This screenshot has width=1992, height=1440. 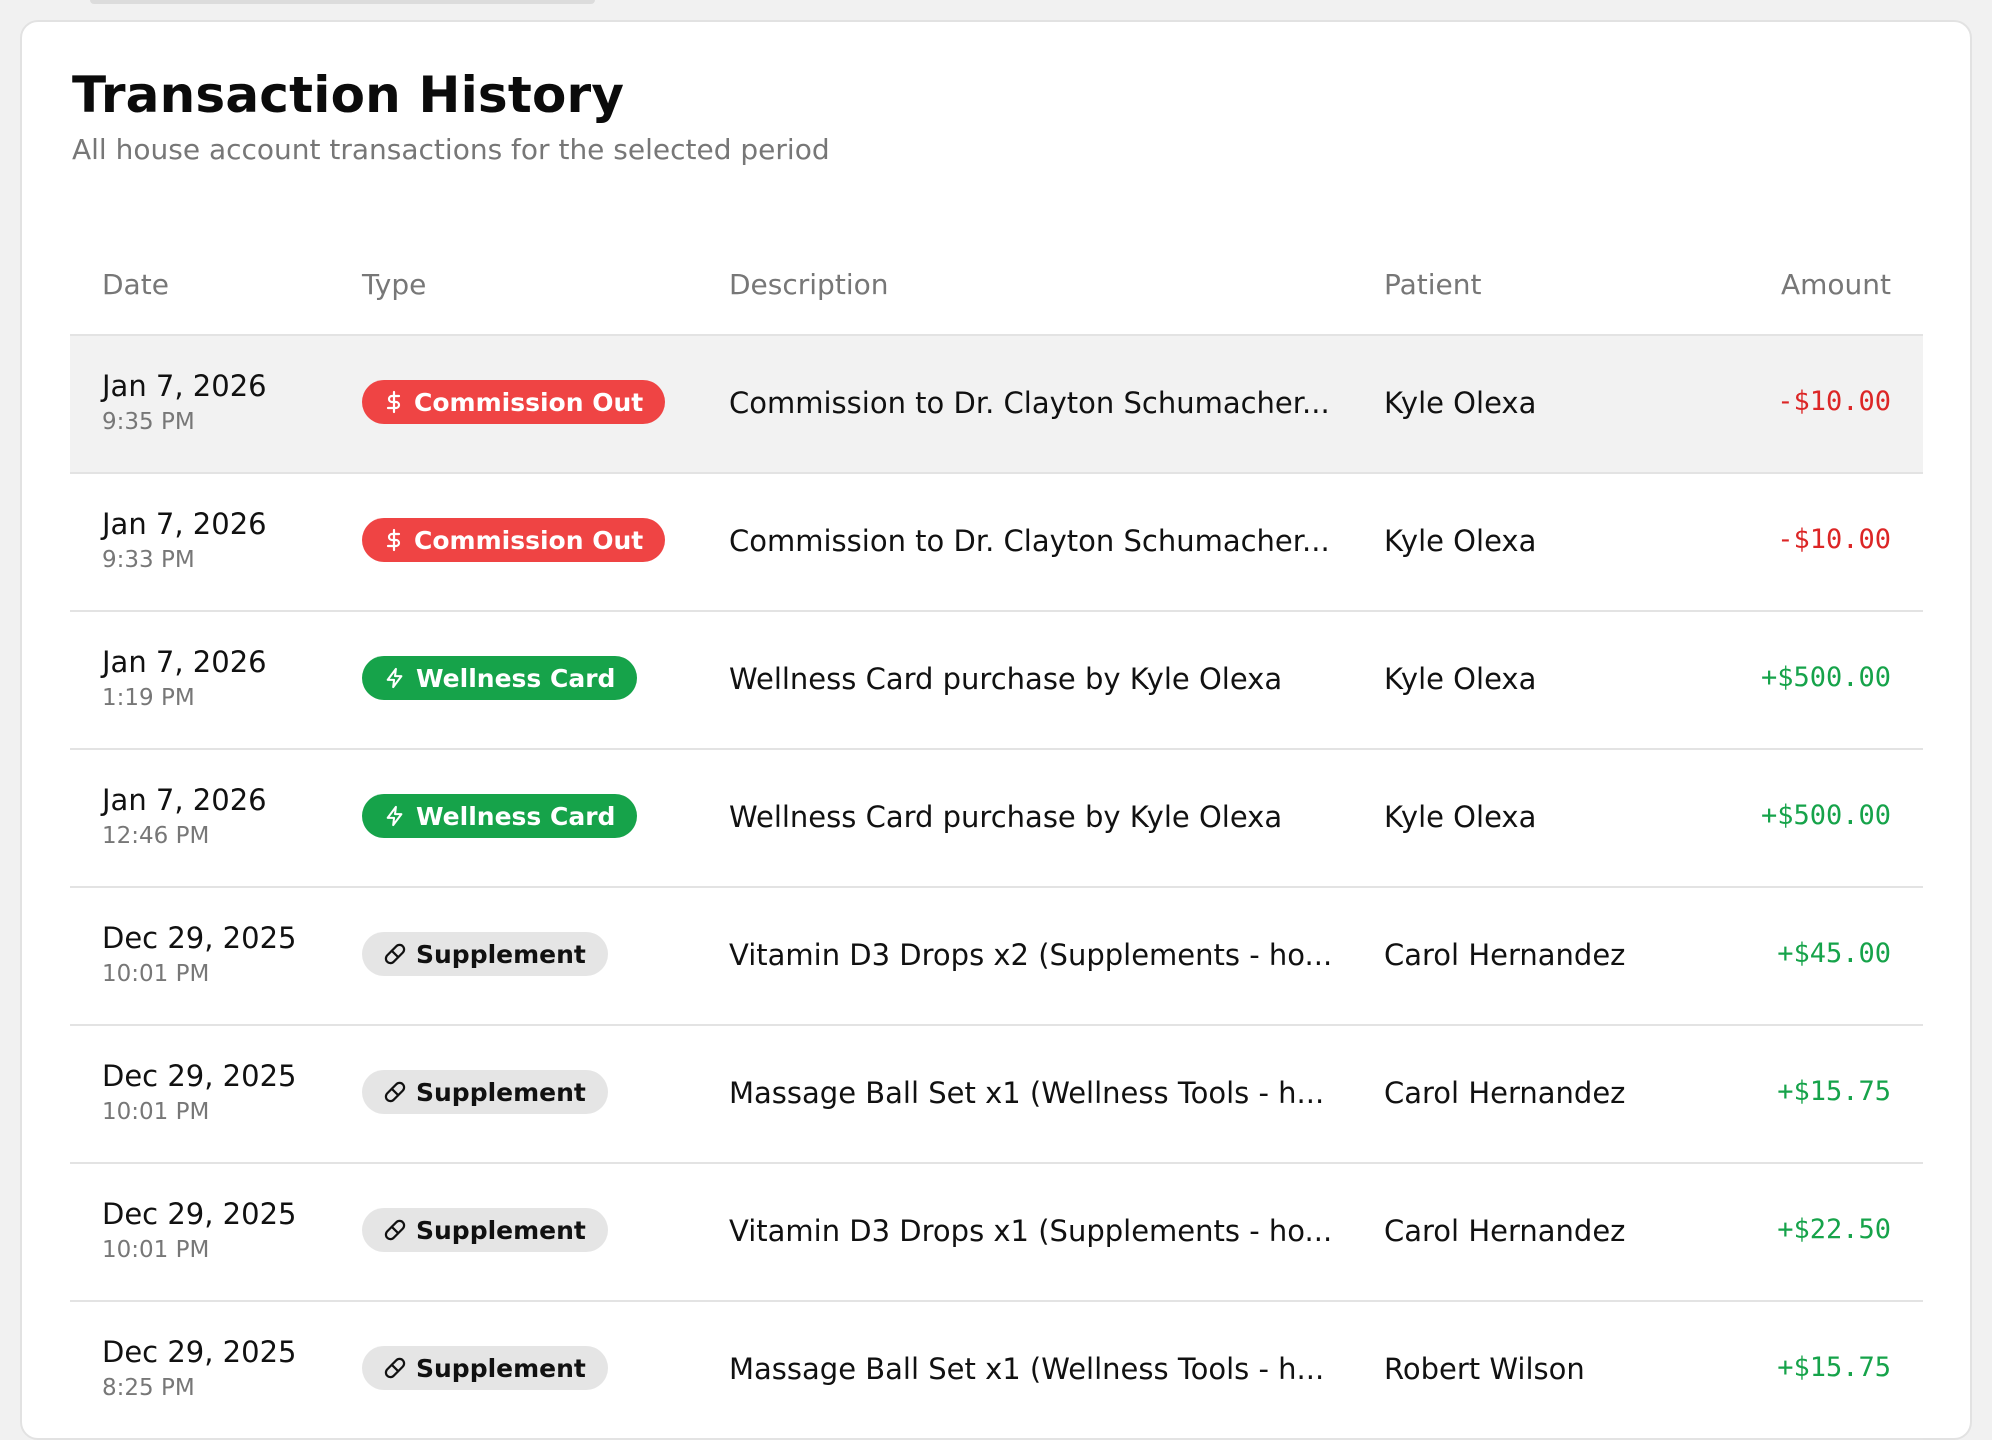 I want to click on column-header-amount: Amount, so click(x=1836, y=284).